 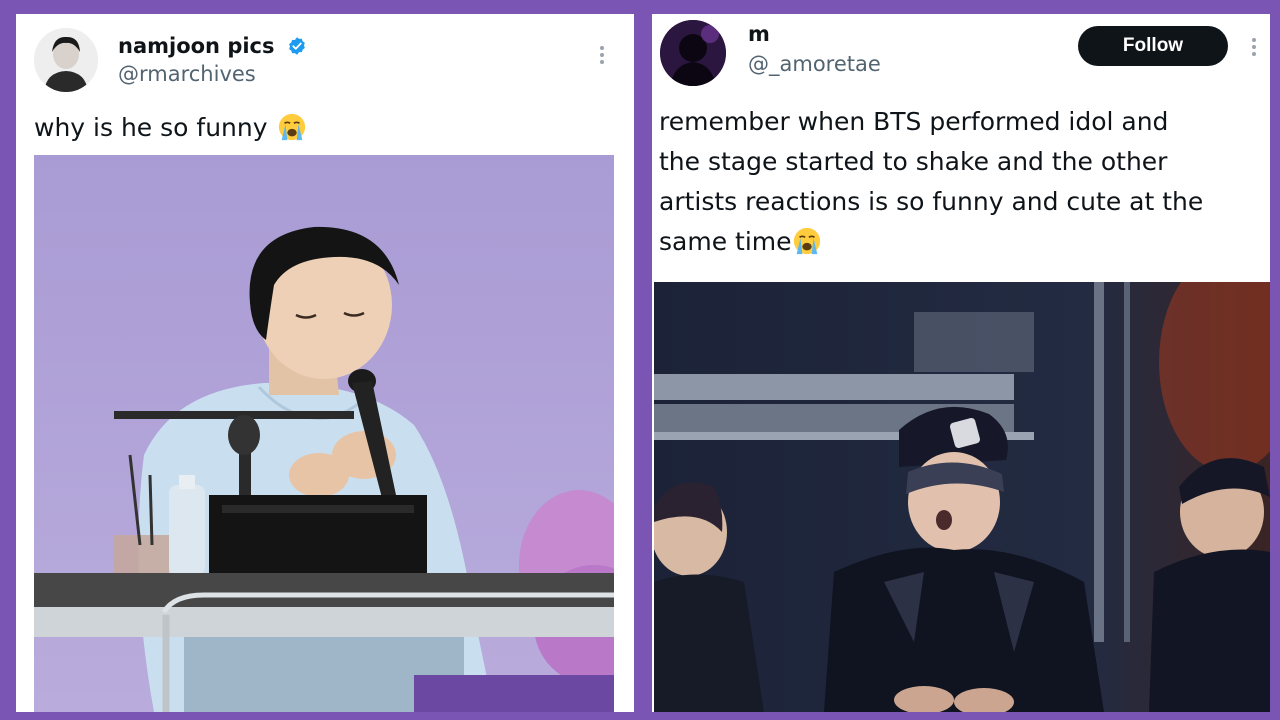 What do you see at coordinates (196, 46) in the screenshot?
I see `display-name-text: namjoon pics` at bounding box center [196, 46].